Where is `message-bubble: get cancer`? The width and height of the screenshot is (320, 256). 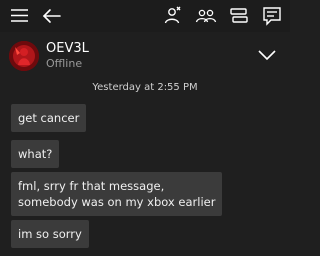
message-bubble: get cancer is located at coordinates (49, 118).